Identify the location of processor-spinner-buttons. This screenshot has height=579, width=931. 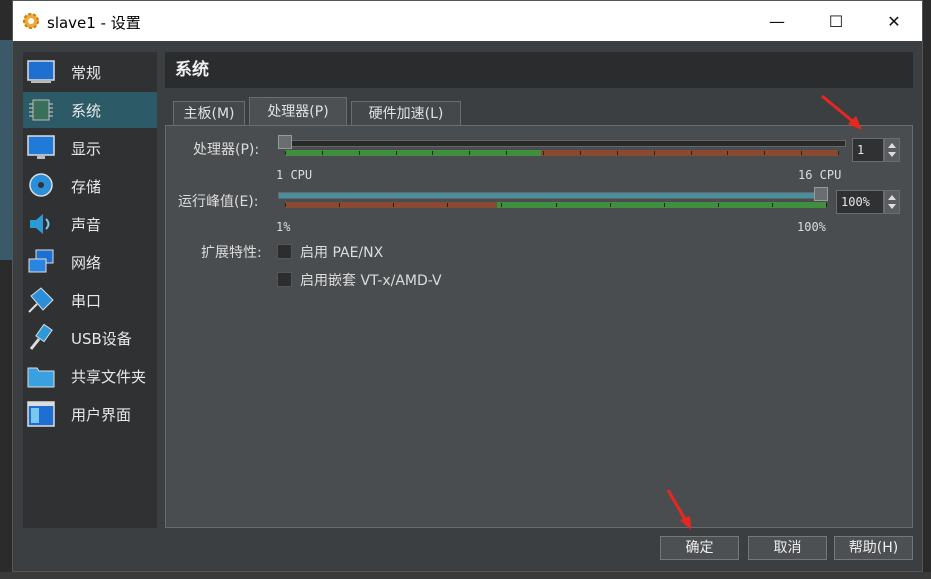
(892, 150).